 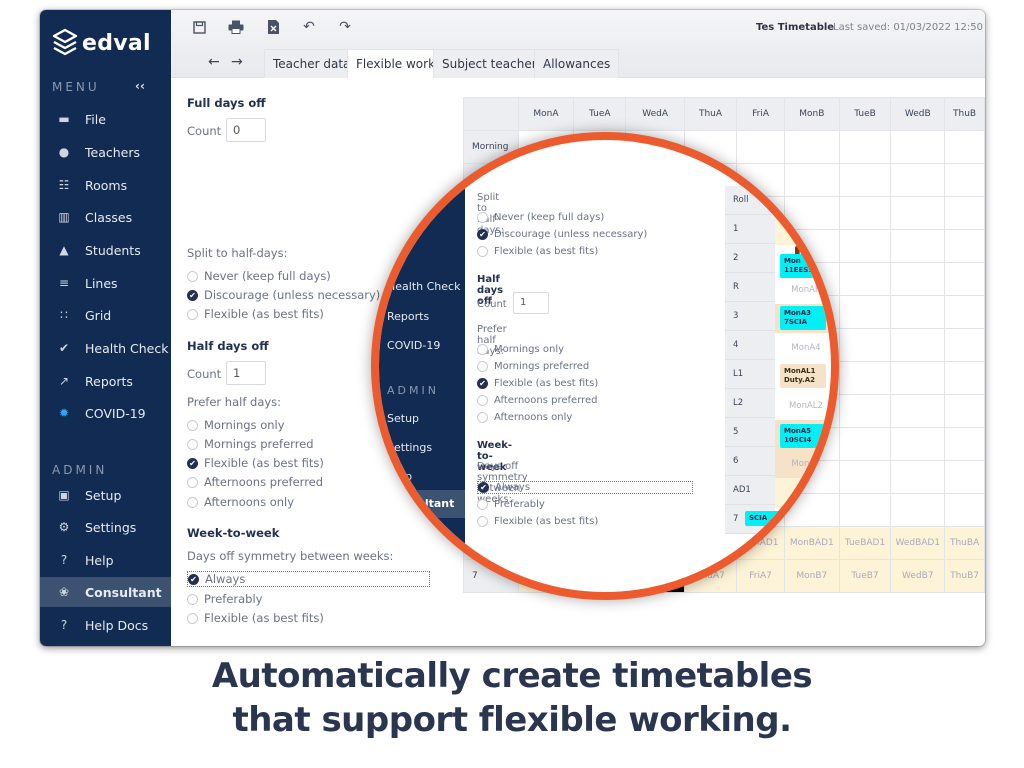 What do you see at coordinates (399, 476) in the screenshot?
I see `sidebar-item-help: Help` at bounding box center [399, 476].